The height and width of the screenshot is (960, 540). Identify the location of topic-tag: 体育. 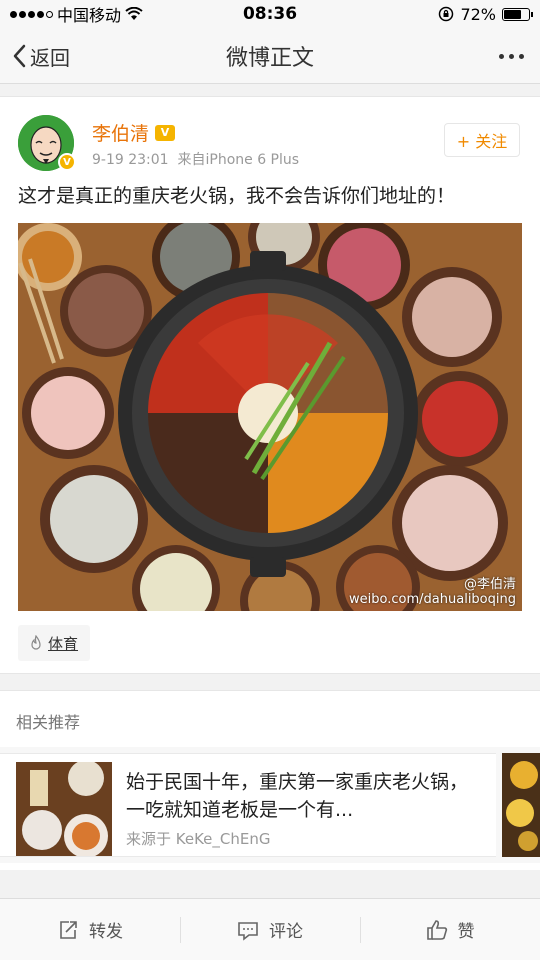
(54, 643).